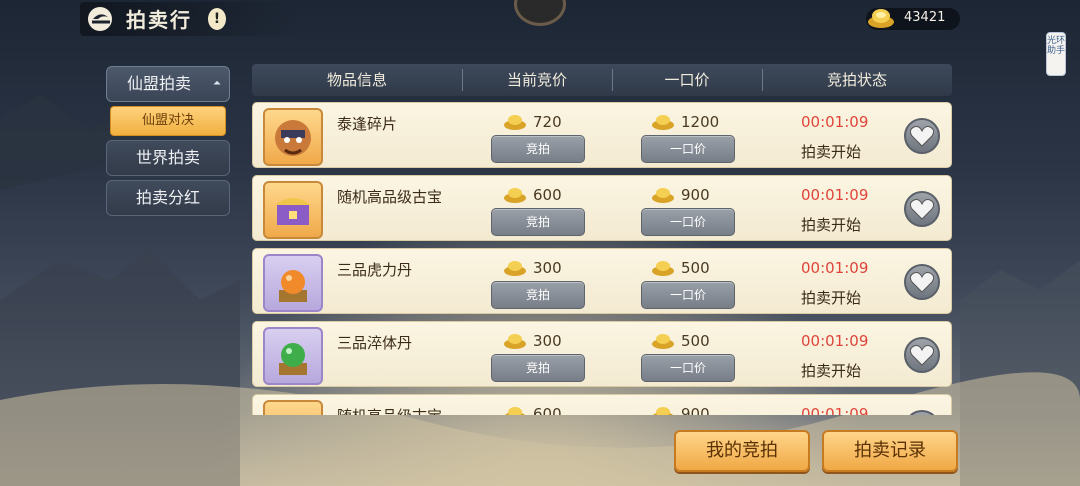 This screenshot has height=486, width=1080. Describe the element at coordinates (602, 135) in the screenshot. I see `auction-row: 泰逢碎片 720 竞拍 1200 一口价 00:01:09 拍卖开始` at that location.